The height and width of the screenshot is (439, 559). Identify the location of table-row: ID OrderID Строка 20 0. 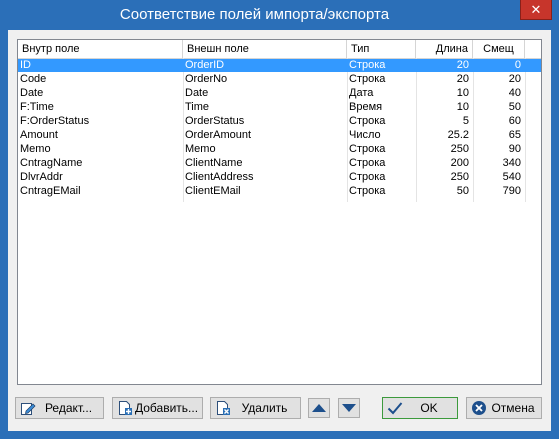
(279, 65).